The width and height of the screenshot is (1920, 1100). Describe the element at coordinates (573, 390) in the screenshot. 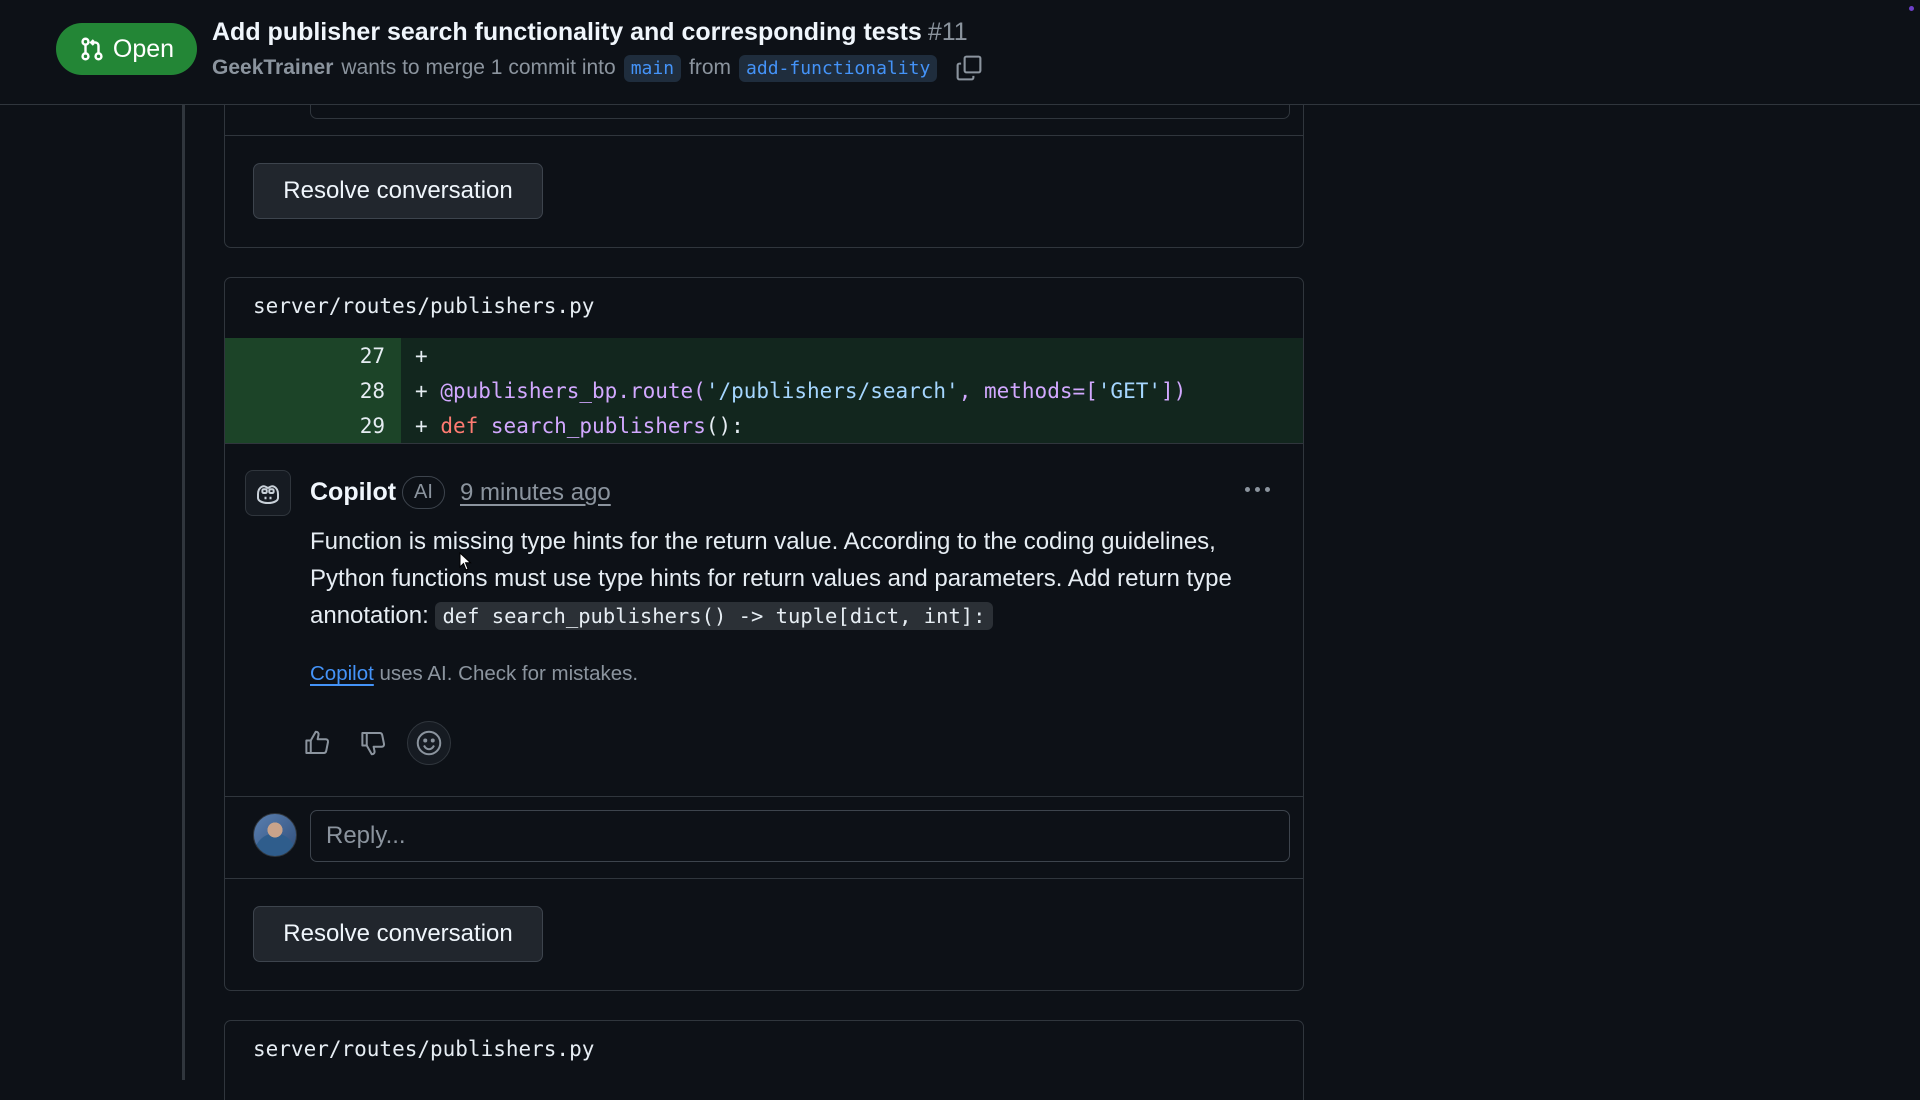

I see `code-decorator: @publishers_bp.route(` at that location.